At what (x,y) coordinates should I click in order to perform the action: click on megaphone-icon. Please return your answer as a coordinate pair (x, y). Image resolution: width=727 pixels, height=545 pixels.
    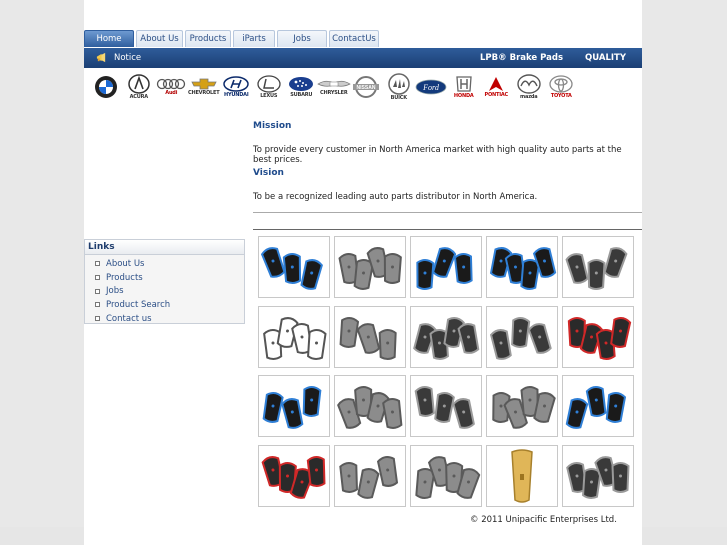
    Looking at the image, I should click on (101, 57).